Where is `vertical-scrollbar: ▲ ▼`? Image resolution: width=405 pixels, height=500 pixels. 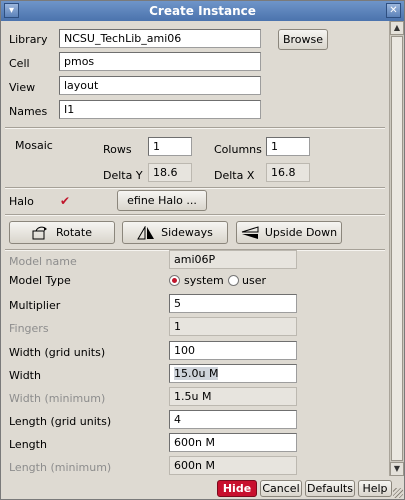
vertical-scrollbar: ▲ ▼ is located at coordinates (396, 248).